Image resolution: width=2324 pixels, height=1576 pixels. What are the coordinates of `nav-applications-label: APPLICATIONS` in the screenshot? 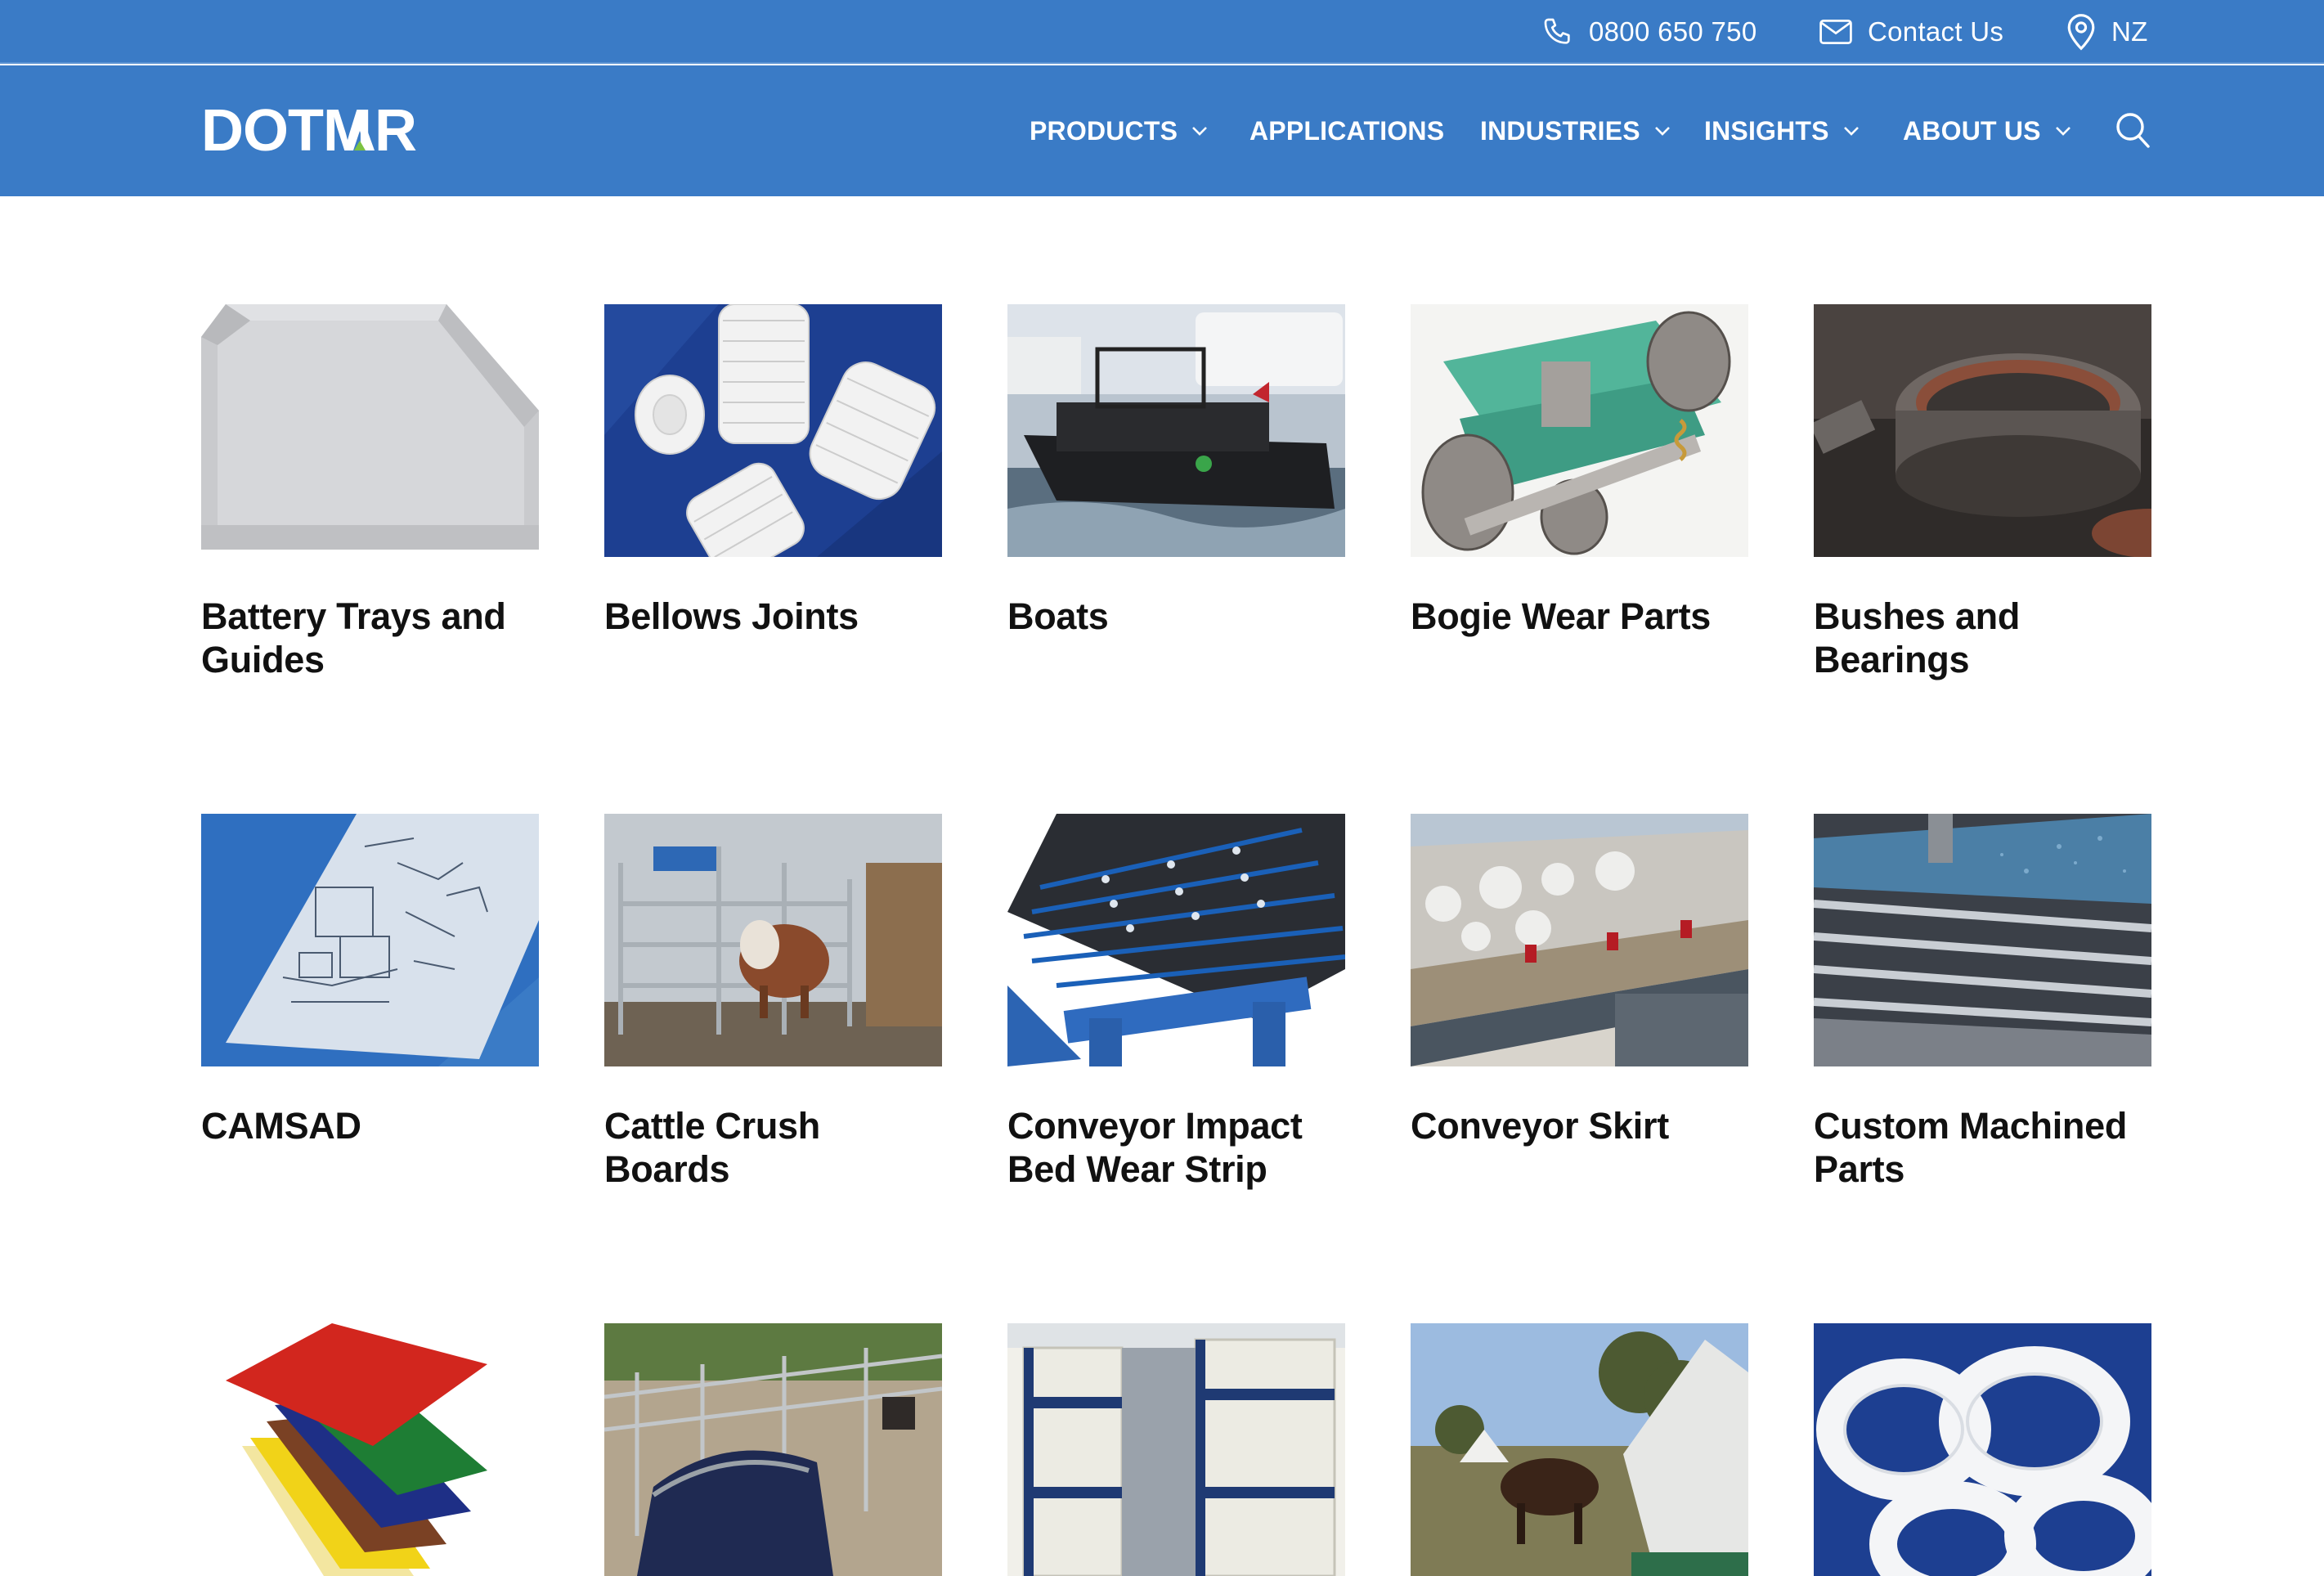 It's located at (1347, 130).